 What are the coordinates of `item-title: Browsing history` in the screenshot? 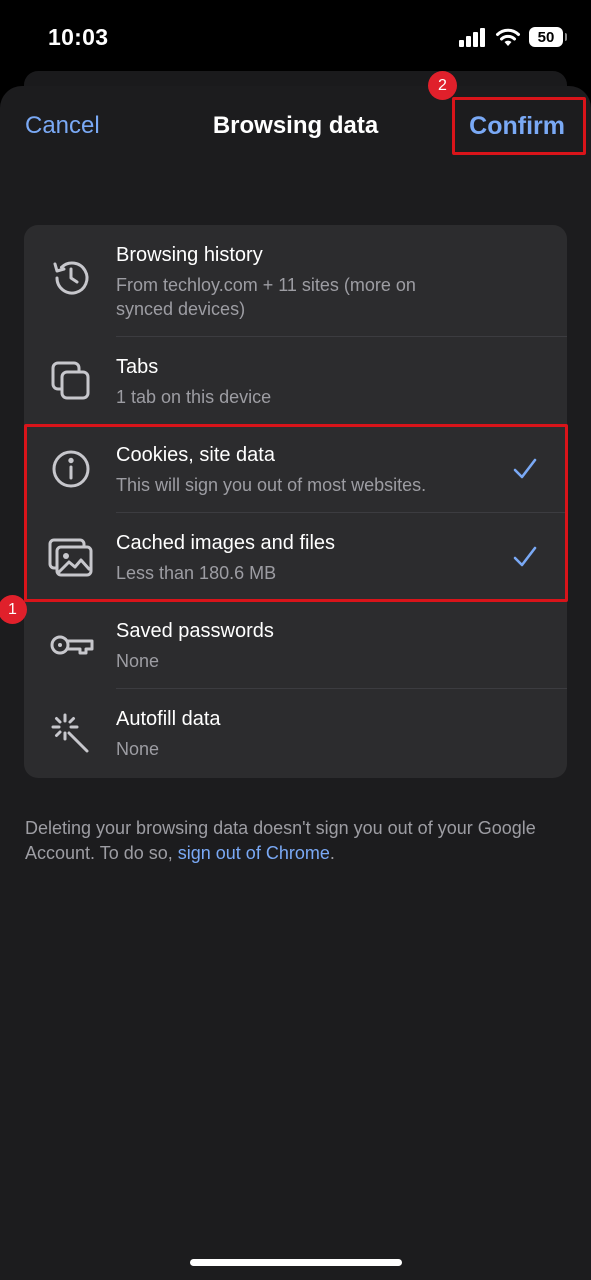 It's located at (189, 255).